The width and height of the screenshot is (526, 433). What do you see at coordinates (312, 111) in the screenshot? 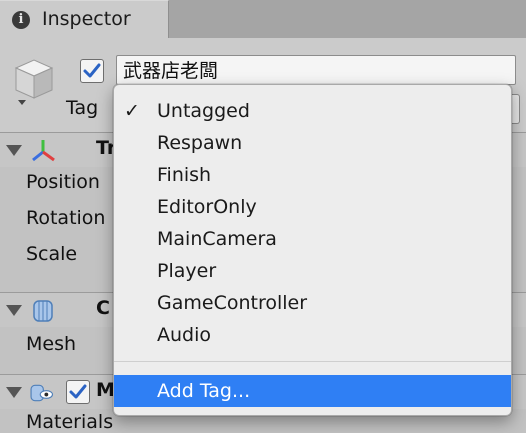
I see `menu-item-untagged: ✓ Untagged` at bounding box center [312, 111].